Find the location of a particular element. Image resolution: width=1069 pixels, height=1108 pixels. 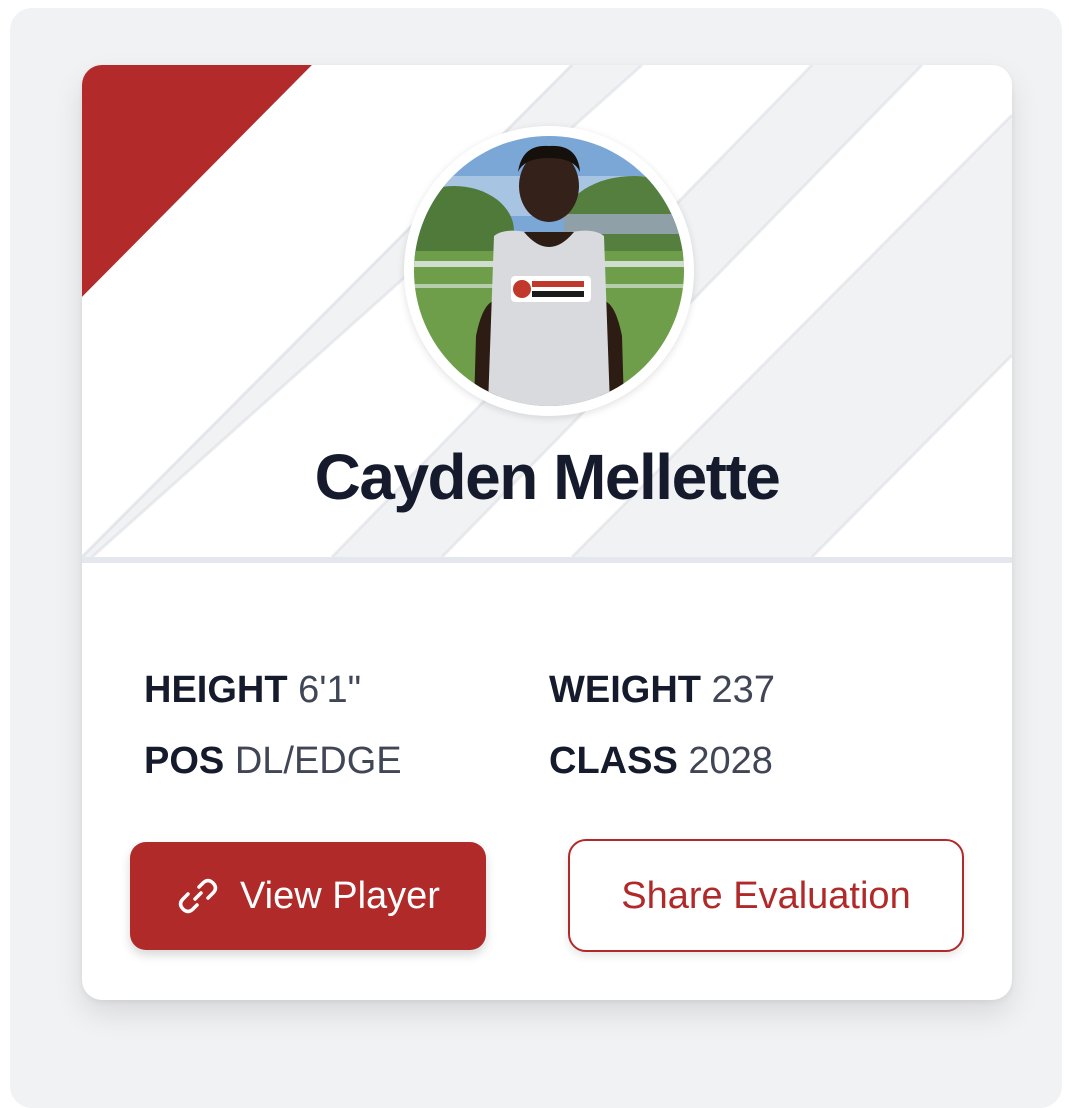

stat-pos-label: POS is located at coordinates (184, 761).